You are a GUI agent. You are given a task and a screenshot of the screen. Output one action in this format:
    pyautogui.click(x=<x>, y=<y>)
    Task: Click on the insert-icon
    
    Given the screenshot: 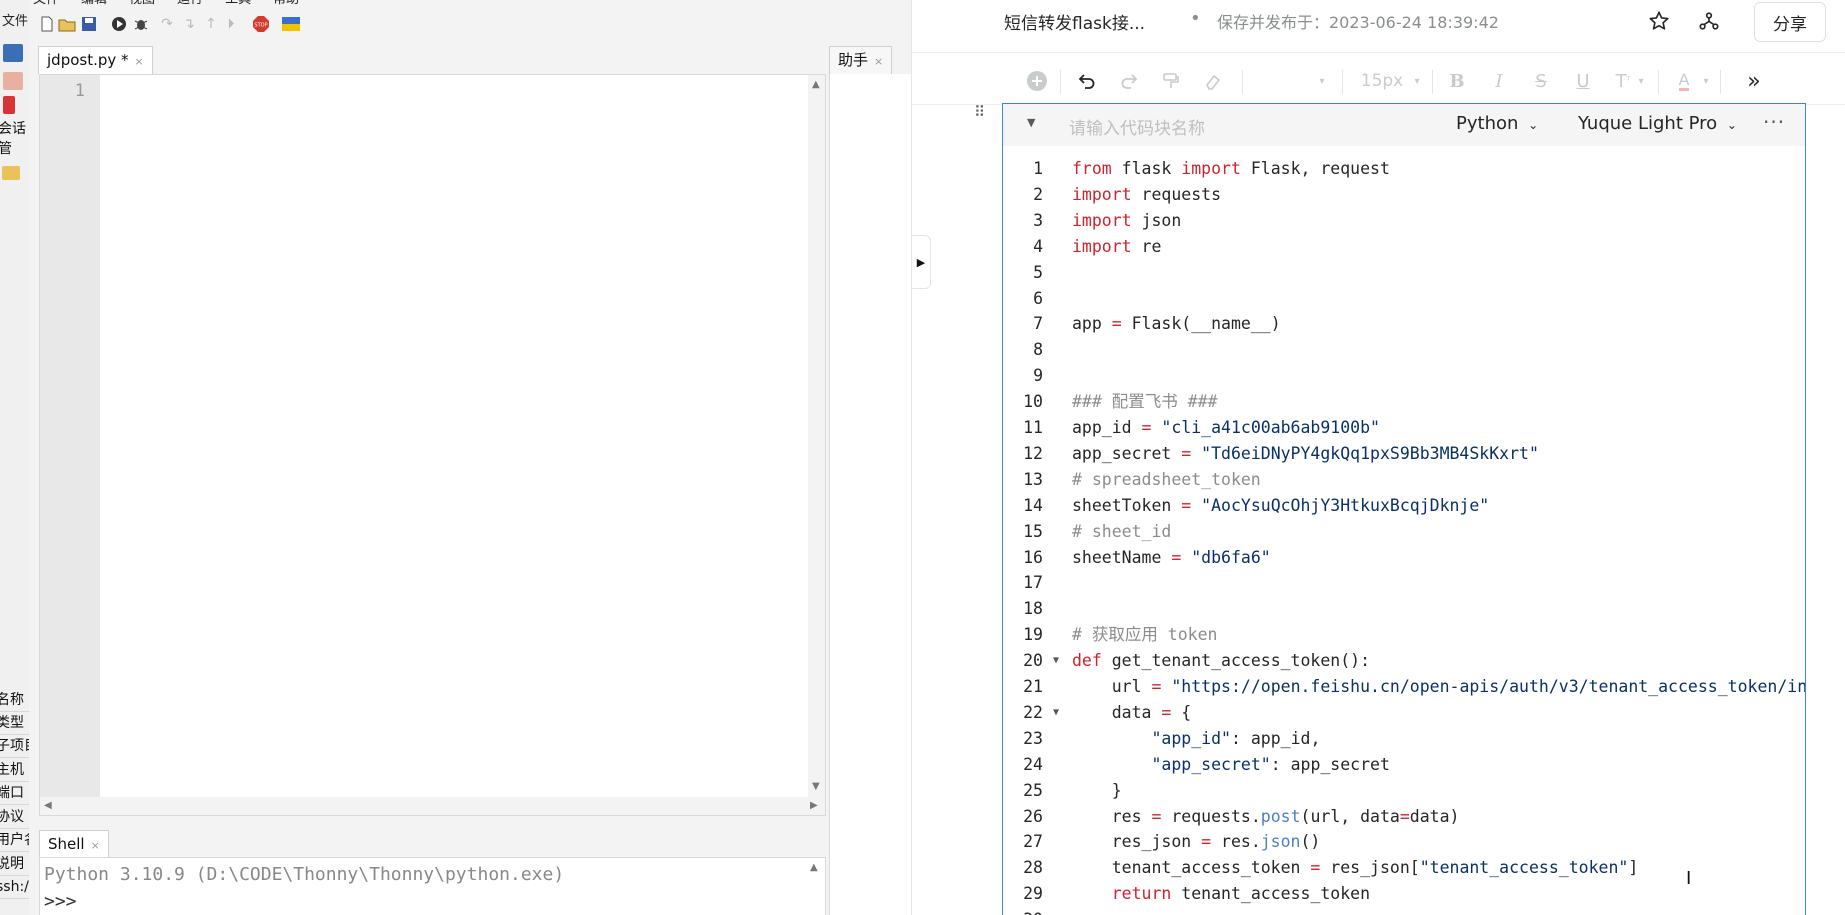 What is the action you would take?
    pyautogui.click(x=1037, y=81)
    